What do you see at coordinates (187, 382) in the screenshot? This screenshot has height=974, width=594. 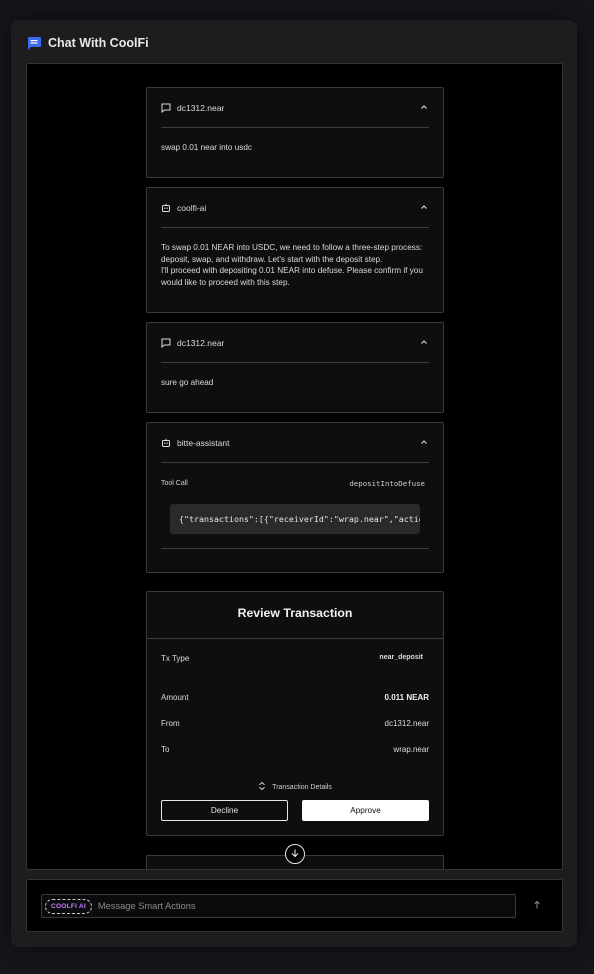 I see `message-text: sure go ahead` at bounding box center [187, 382].